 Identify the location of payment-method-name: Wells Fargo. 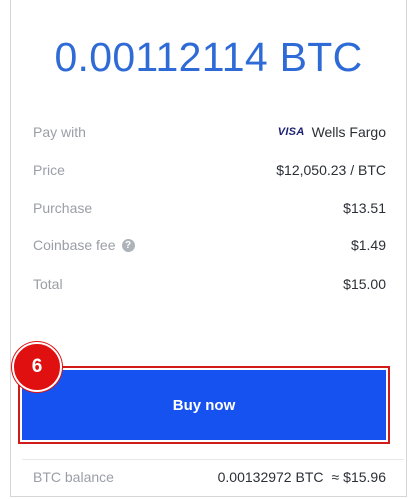
(348, 132).